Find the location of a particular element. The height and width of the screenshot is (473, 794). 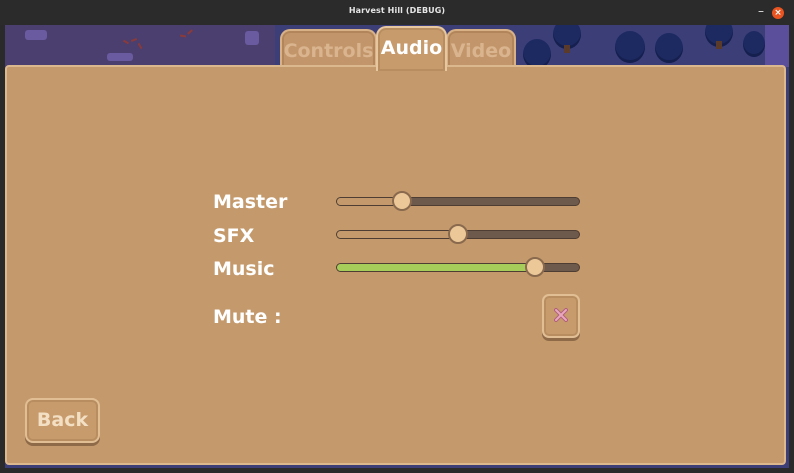

window-title: Harvest Hill (DEBUG) is located at coordinates (397, 10).